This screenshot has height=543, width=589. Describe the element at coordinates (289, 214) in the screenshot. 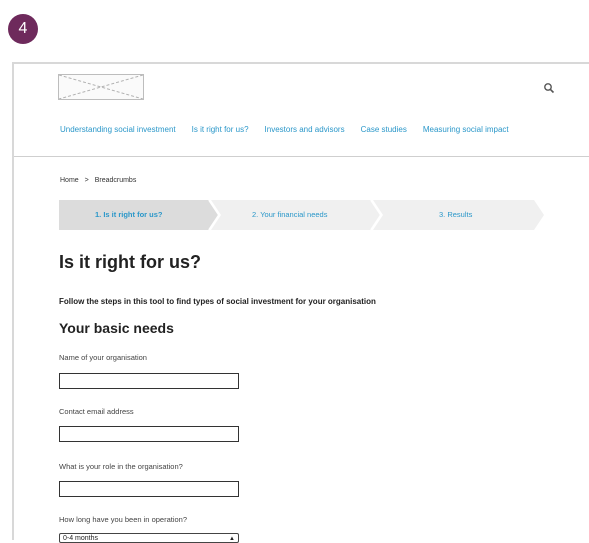

I see `step-2-label: 2. Your financial needs` at that location.